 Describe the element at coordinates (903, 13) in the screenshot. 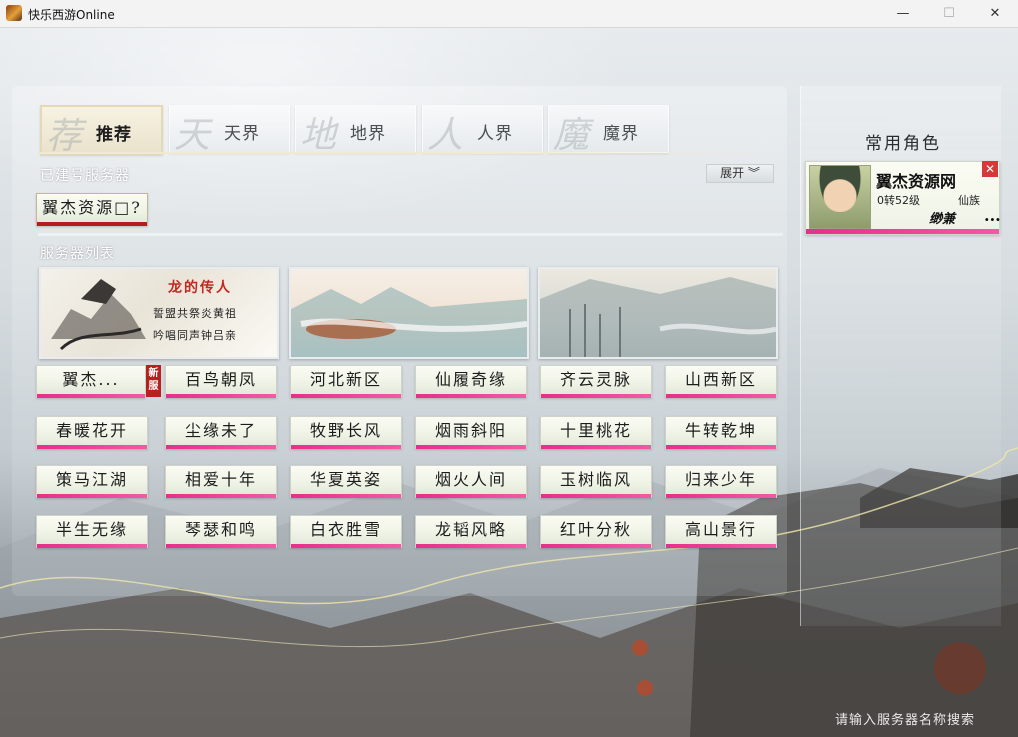

I see `minimize-button: —` at that location.